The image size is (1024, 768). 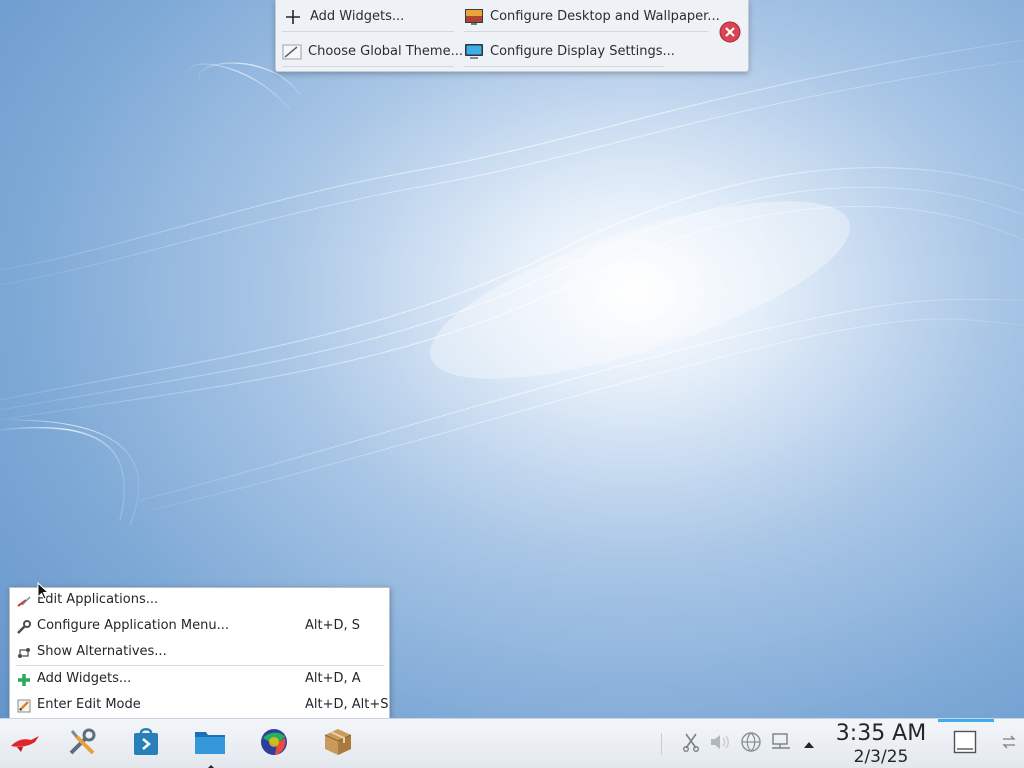 I want to click on pencil-icon, so click(x=24, y=706).